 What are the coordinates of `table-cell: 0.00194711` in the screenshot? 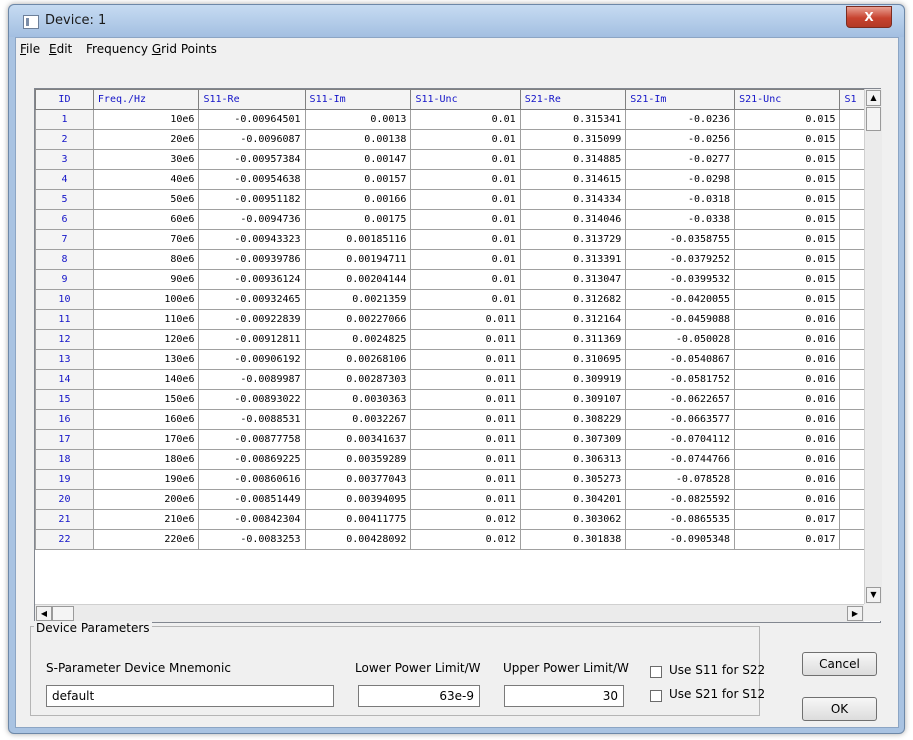 It's located at (358, 259).